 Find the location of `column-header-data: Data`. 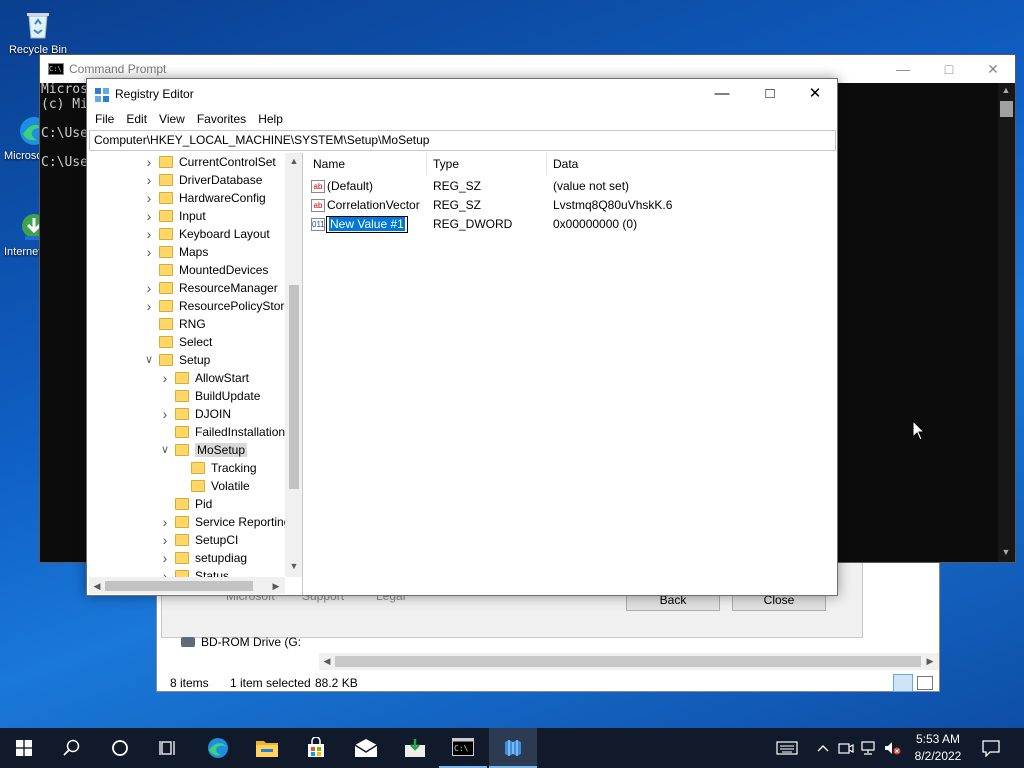

column-header-data: Data is located at coordinates (691, 164).